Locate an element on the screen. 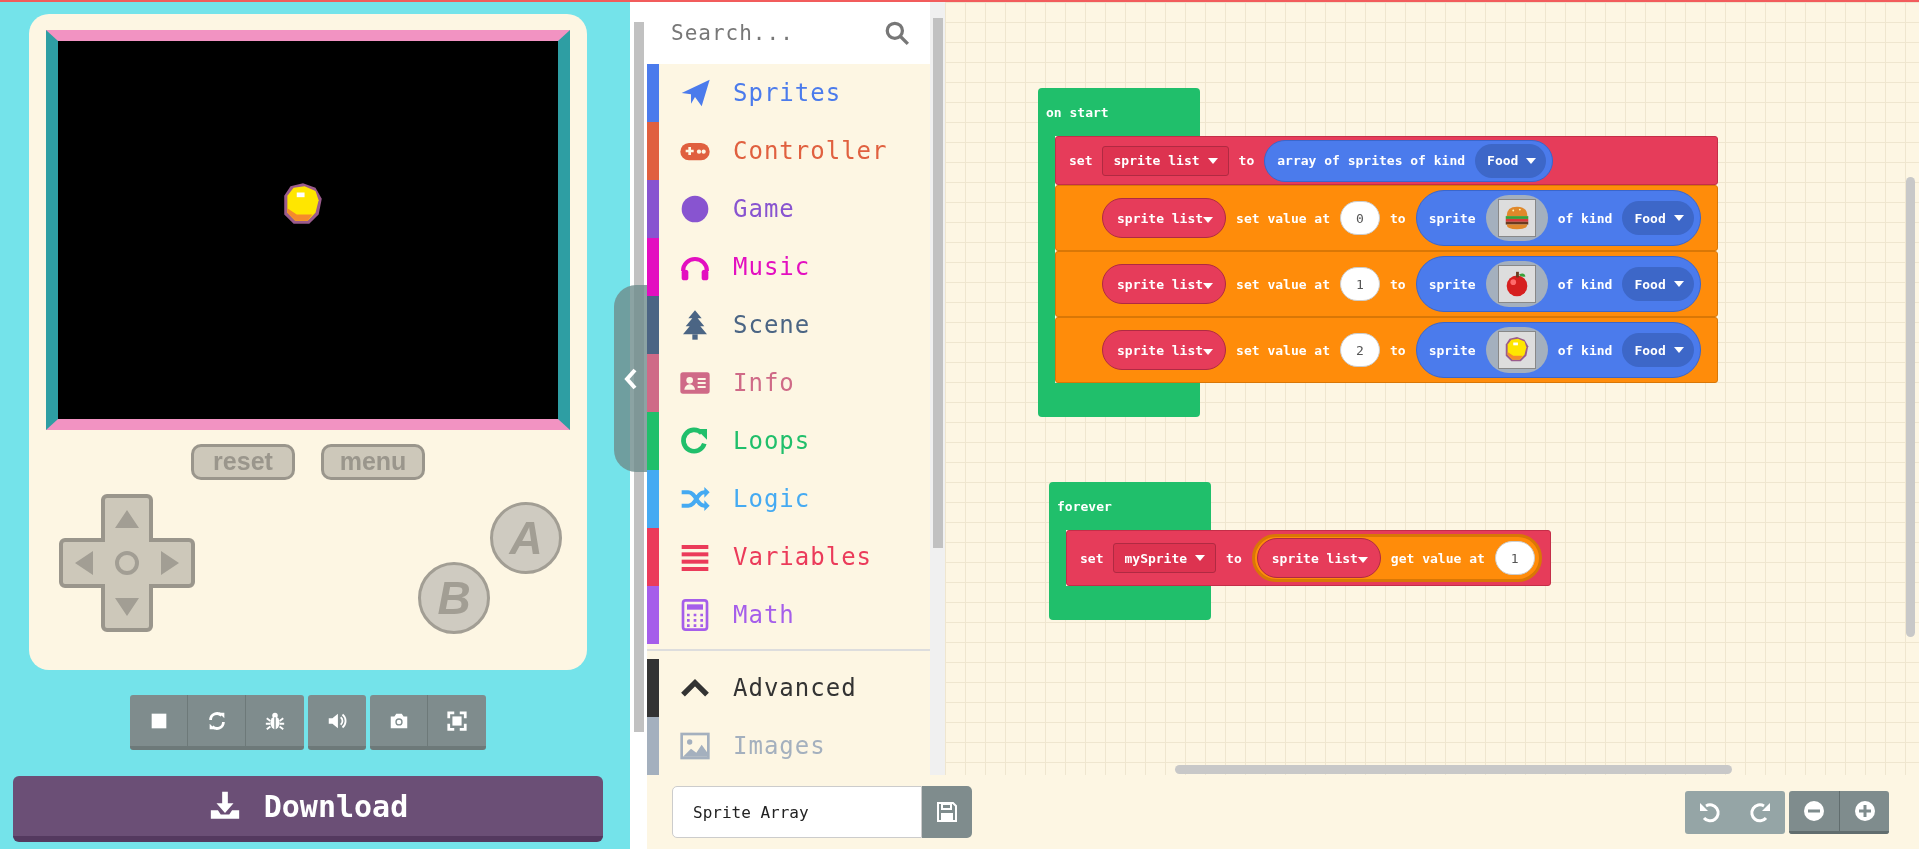 The image size is (1919, 849). block-label: get value at is located at coordinates (1437, 558).